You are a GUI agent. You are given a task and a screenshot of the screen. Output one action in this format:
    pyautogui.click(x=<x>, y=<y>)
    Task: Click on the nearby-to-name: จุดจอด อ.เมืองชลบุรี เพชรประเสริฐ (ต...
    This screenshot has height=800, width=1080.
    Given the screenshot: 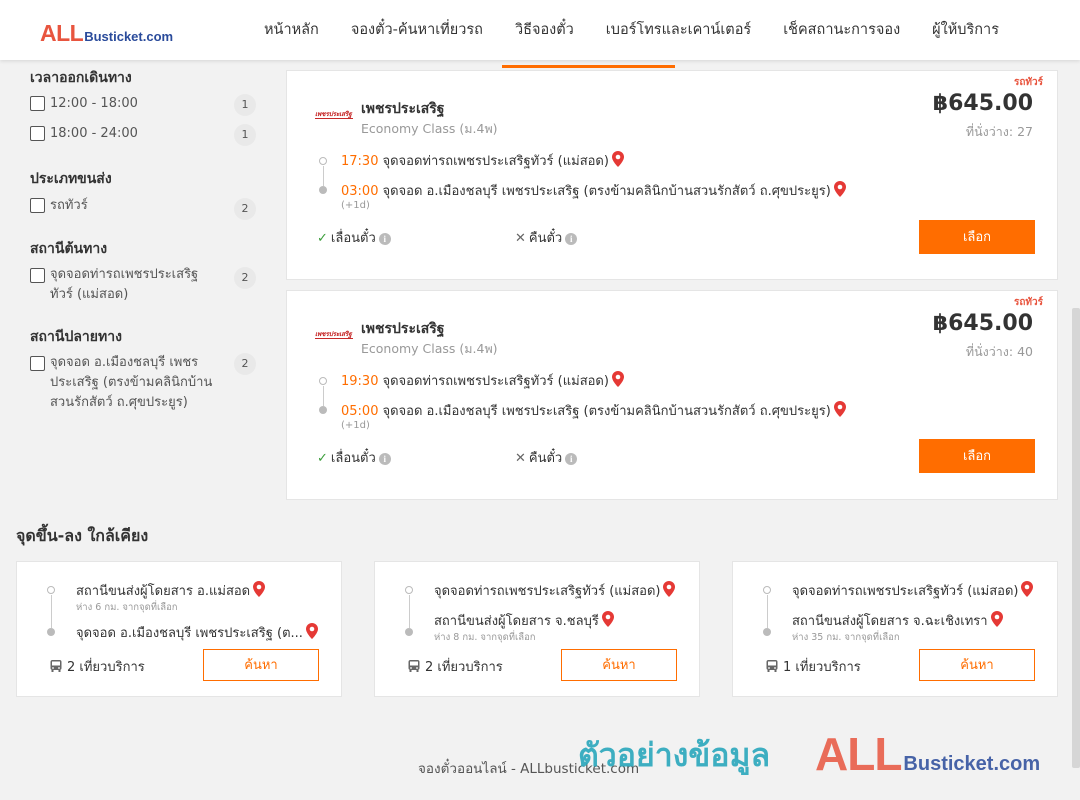 What is the action you would take?
    pyautogui.click(x=189, y=633)
    